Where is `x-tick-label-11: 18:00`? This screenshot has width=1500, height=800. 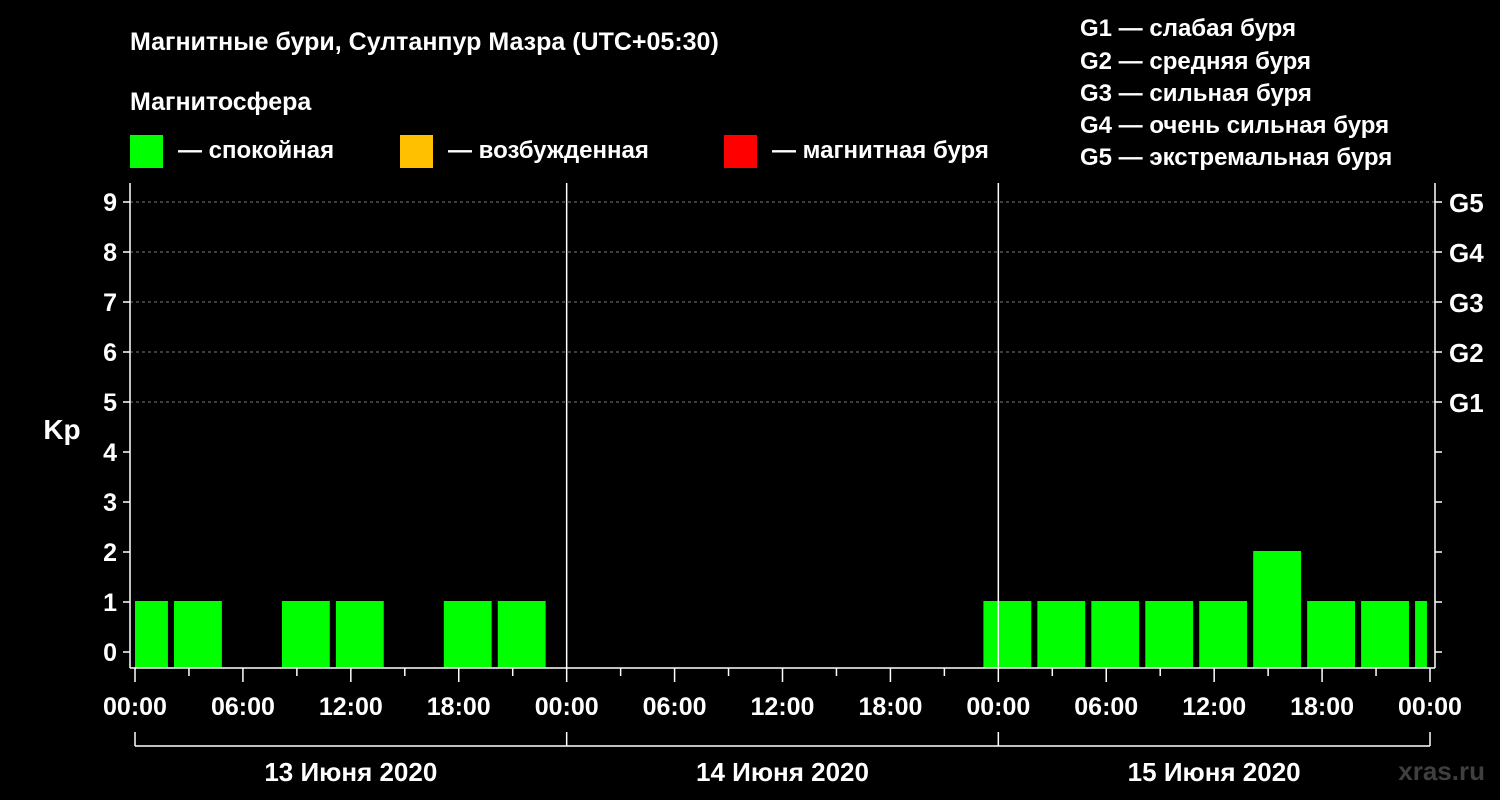
x-tick-label-11: 18:00 is located at coordinates (1322, 707).